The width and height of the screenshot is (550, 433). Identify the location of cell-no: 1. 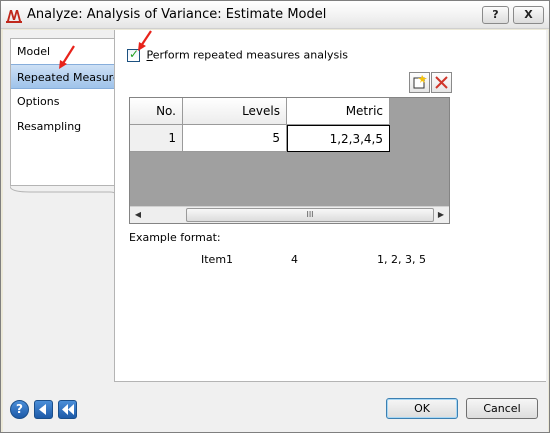
(156, 138).